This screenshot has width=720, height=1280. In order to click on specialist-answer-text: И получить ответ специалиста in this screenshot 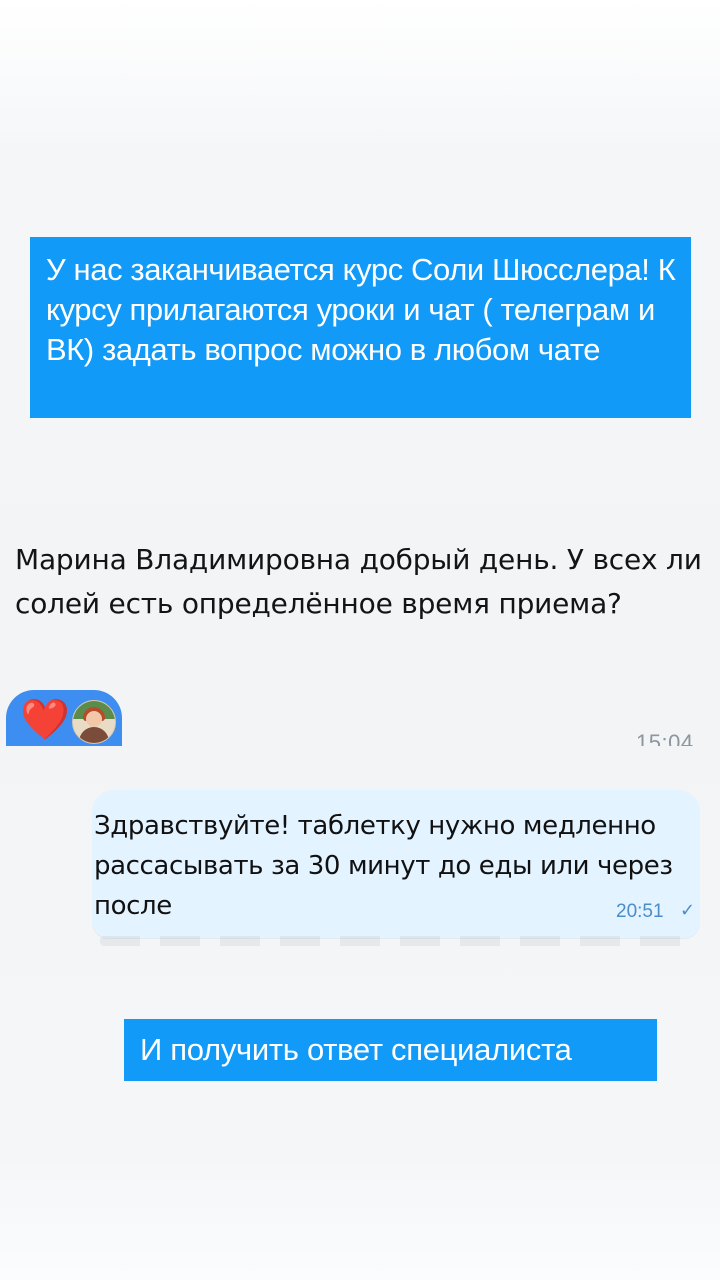, I will do `click(356, 1049)`.